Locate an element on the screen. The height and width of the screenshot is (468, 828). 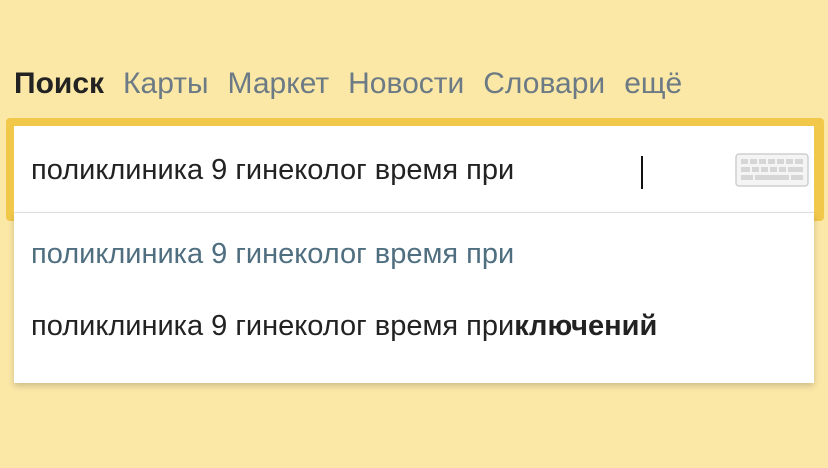
text-caret is located at coordinates (642, 172).